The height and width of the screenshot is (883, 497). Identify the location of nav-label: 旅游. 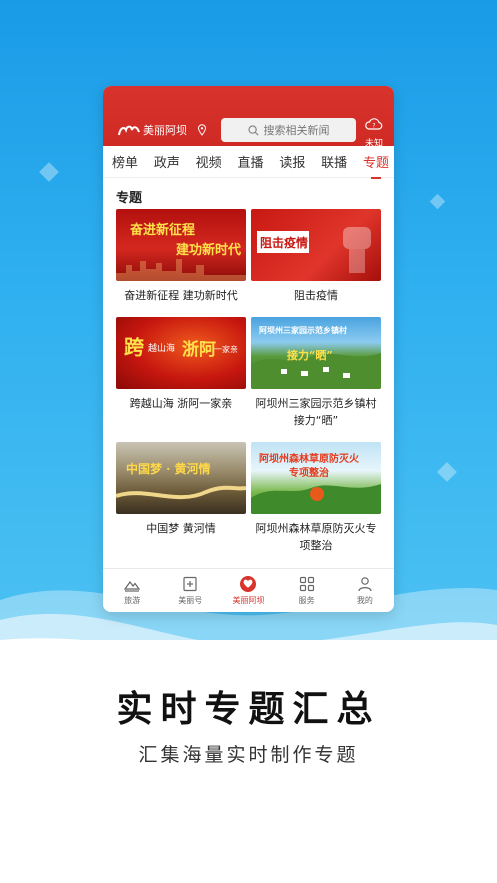
(132, 600).